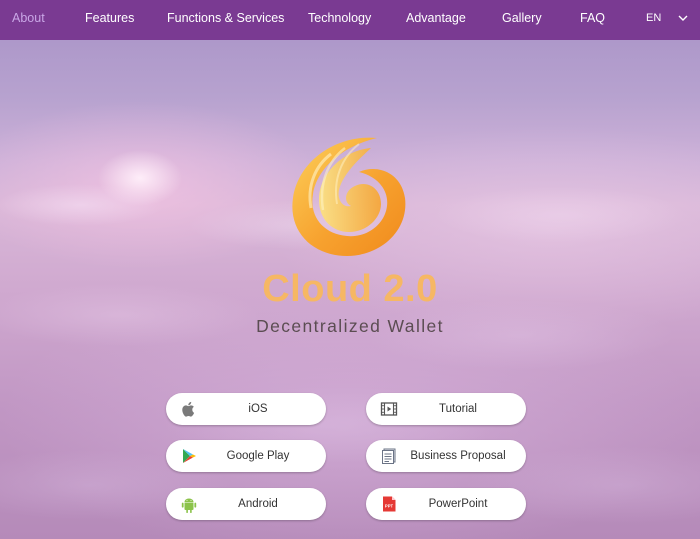 The height and width of the screenshot is (539, 700). What do you see at coordinates (258, 409) in the screenshot?
I see `ios-button-label: iOS` at bounding box center [258, 409].